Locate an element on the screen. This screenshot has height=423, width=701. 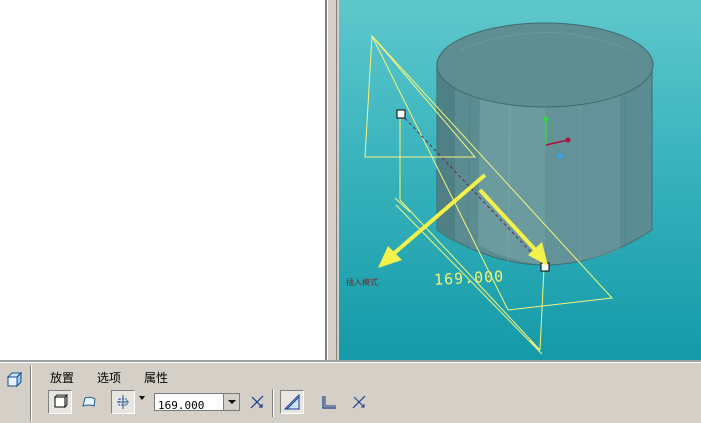
surface-icon is located at coordinates (89, 401).